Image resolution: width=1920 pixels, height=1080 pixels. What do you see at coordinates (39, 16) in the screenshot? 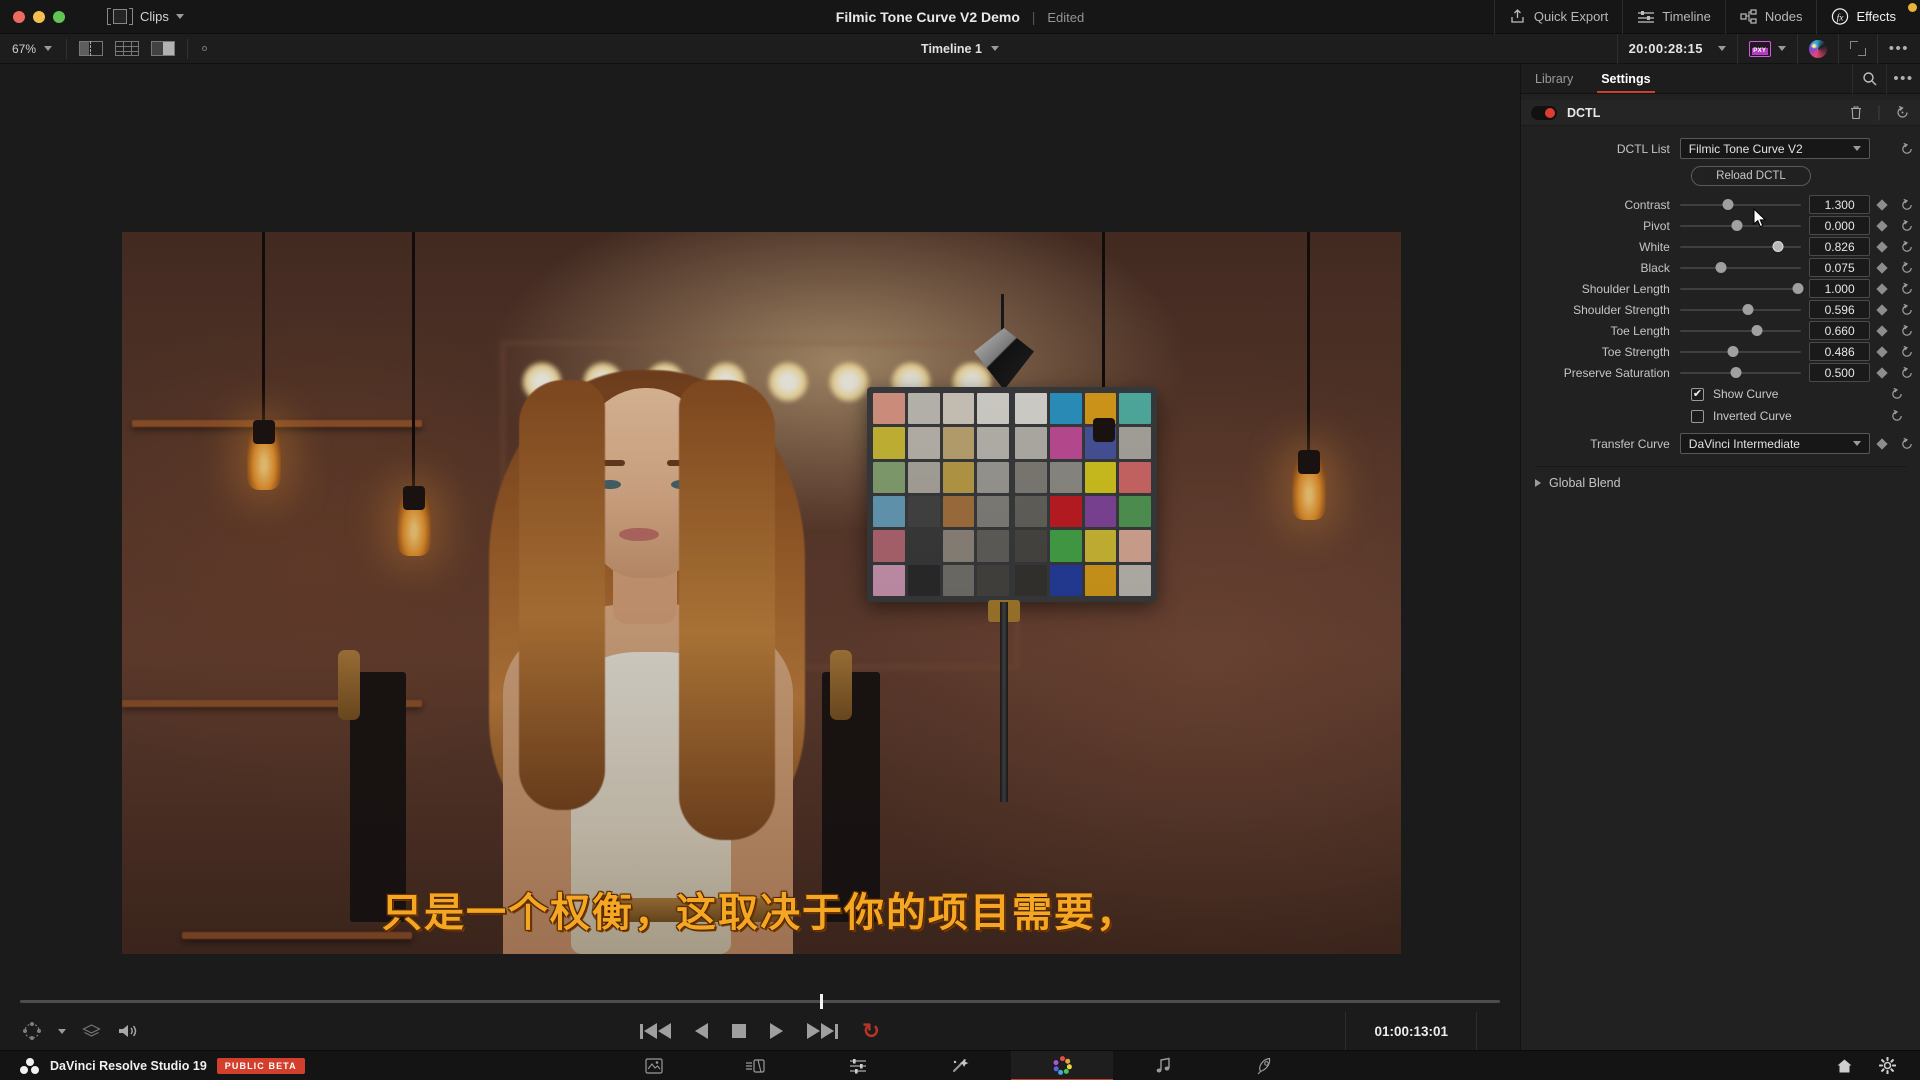
I see `minimize-window-button` at bounding box center [39, 16].